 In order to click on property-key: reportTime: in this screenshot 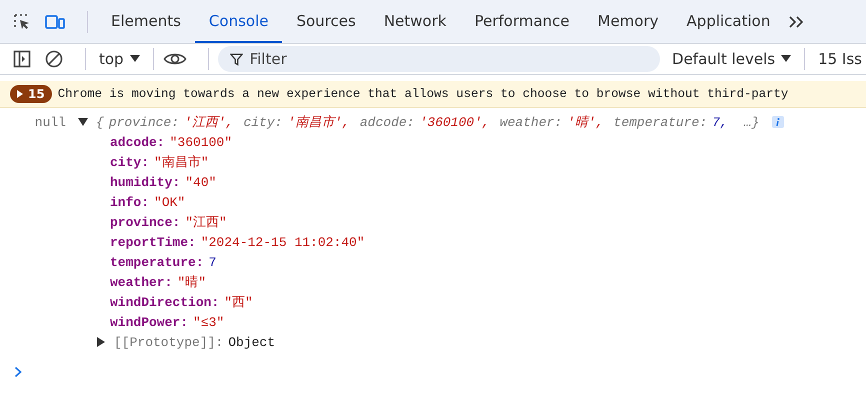, I will do `click(153, 242)`.